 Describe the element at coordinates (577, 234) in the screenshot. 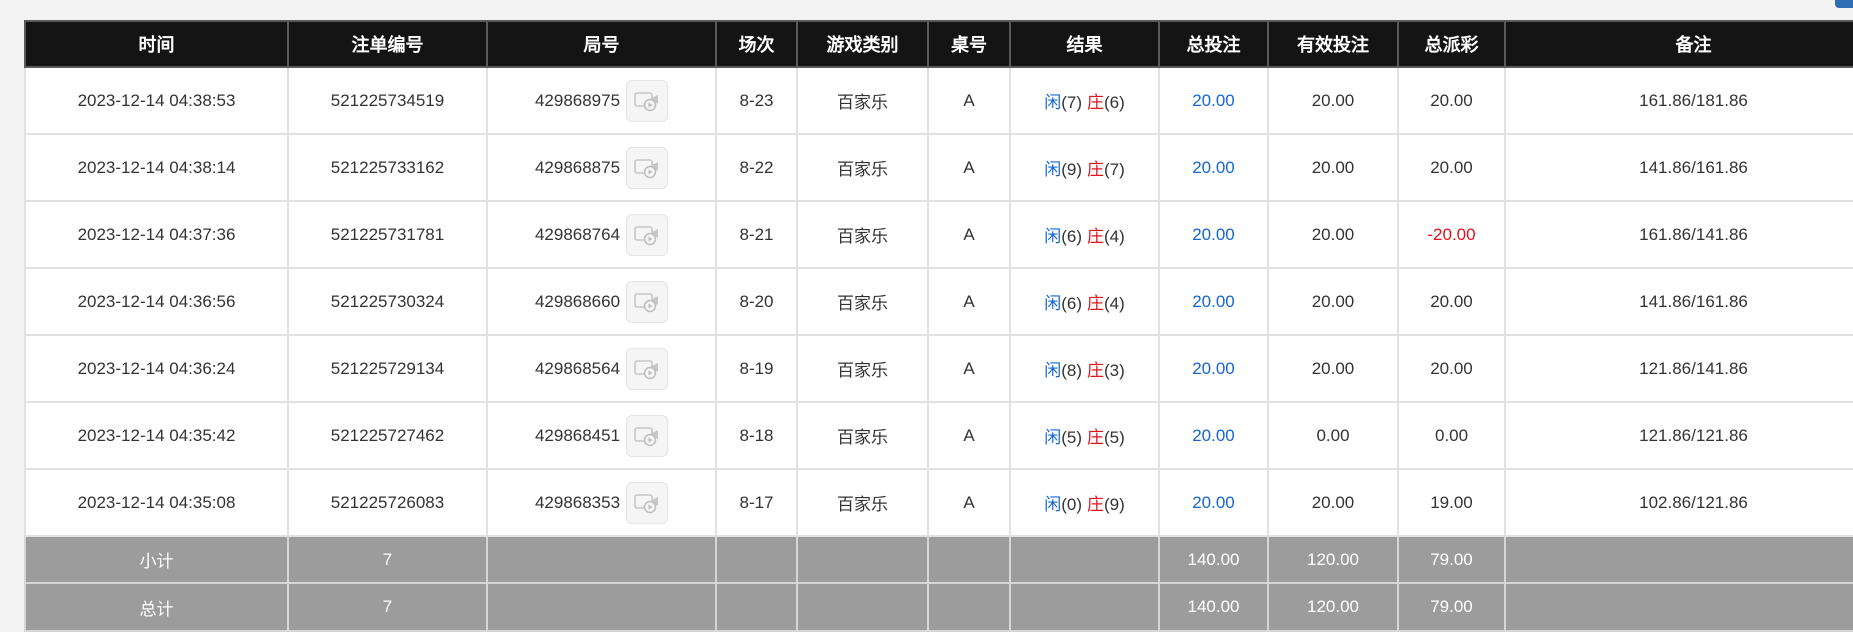

I see `round-no-value: 429868764` at that location.